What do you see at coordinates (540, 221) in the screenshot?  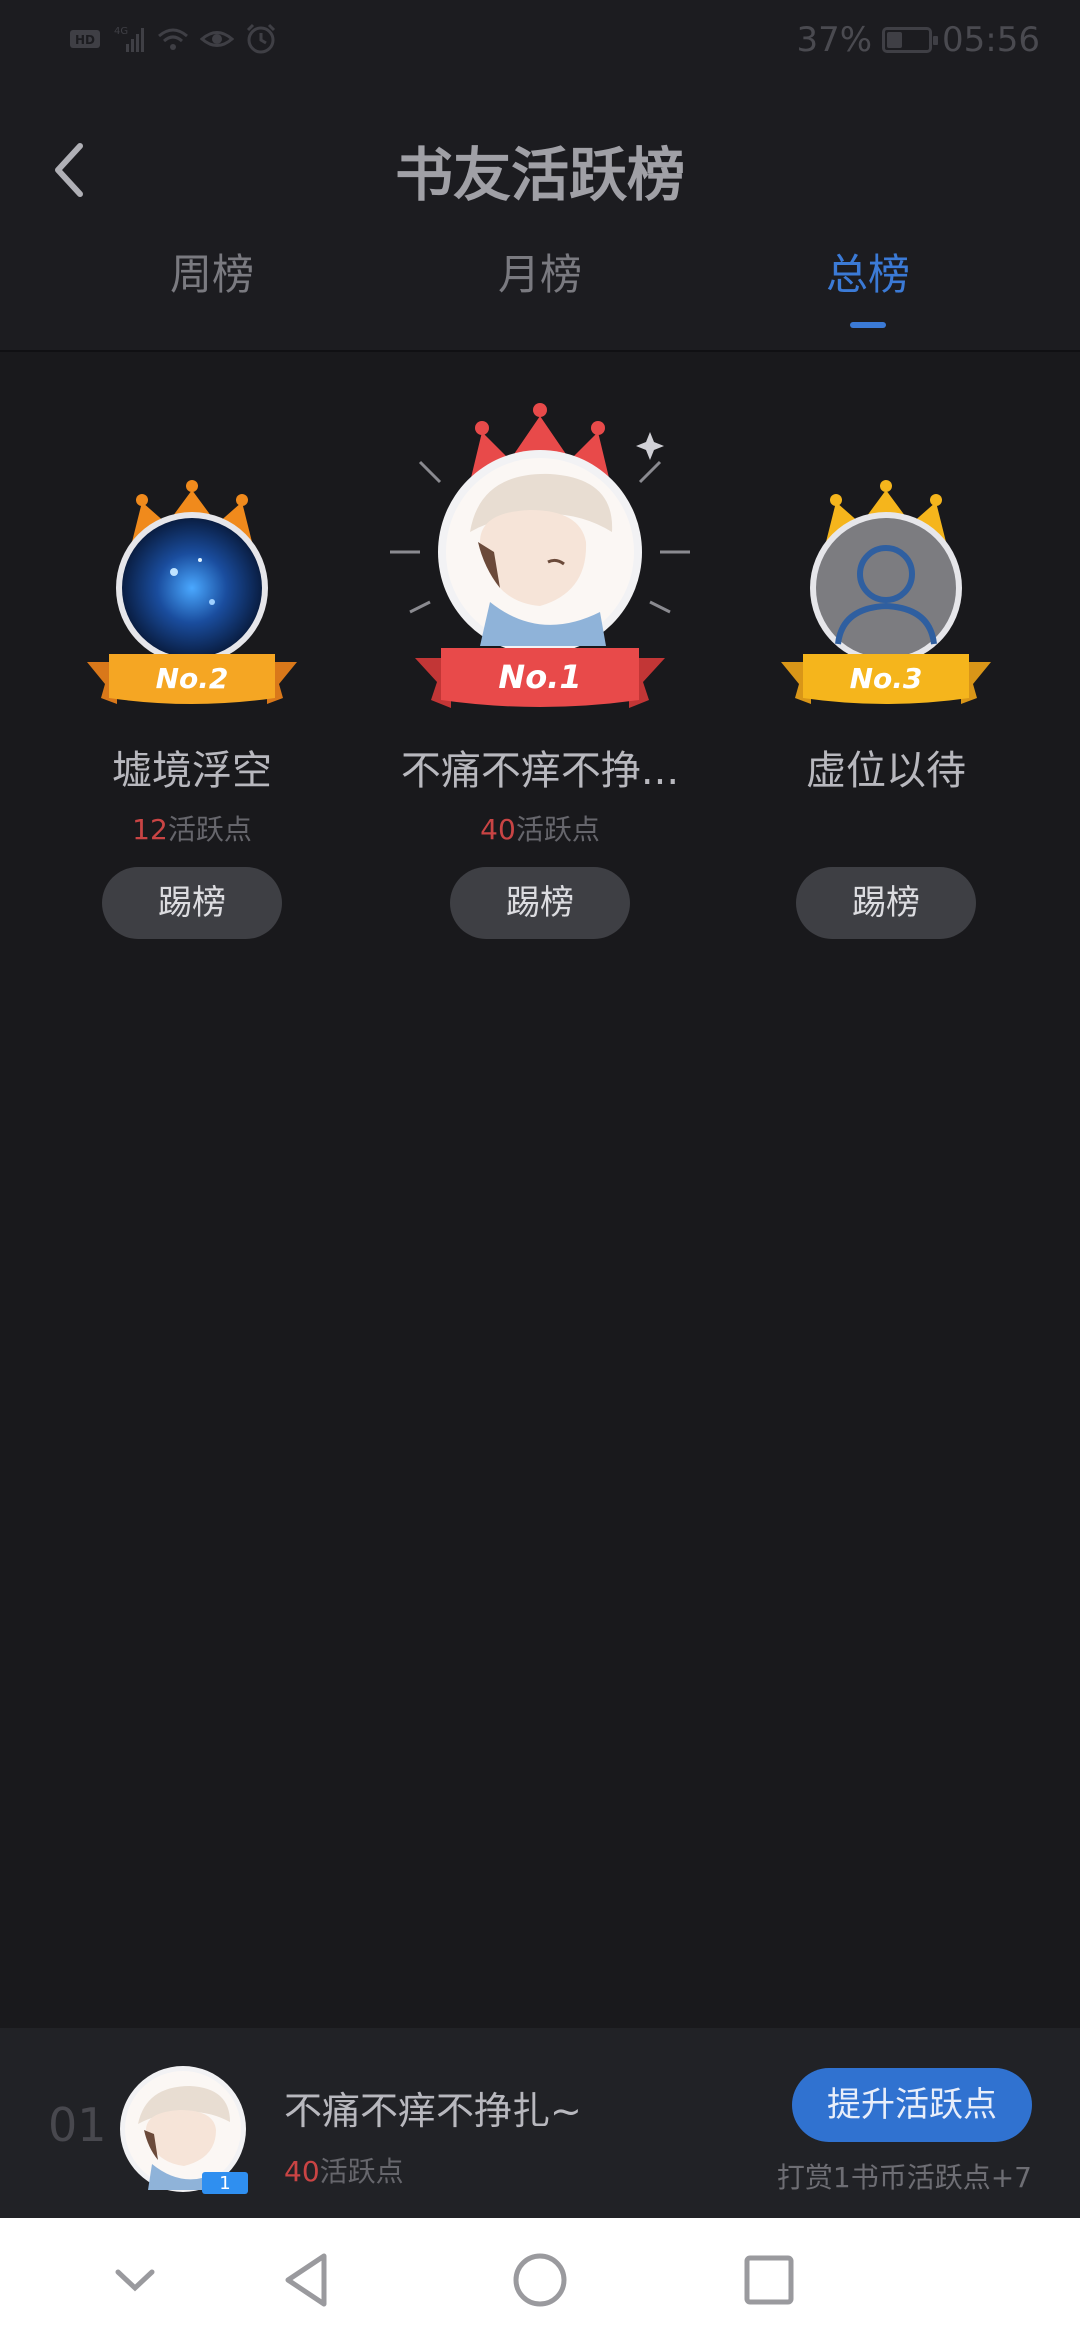 I see `header: 书友活跃榜 周榜 月榜 总榜` at bounding box center [540, 221].